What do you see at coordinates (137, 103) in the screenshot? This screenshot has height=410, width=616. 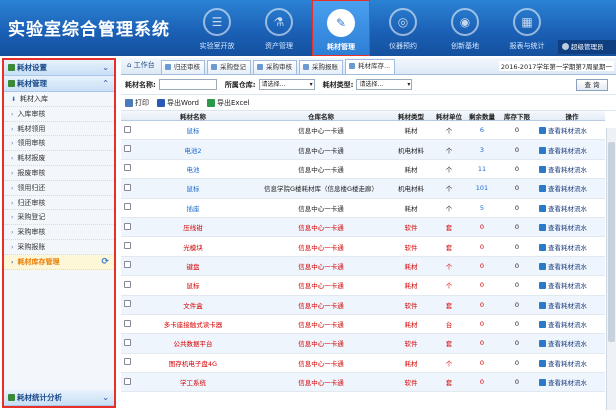 I see `print-button: 打印` at bounding box center [137, 103].